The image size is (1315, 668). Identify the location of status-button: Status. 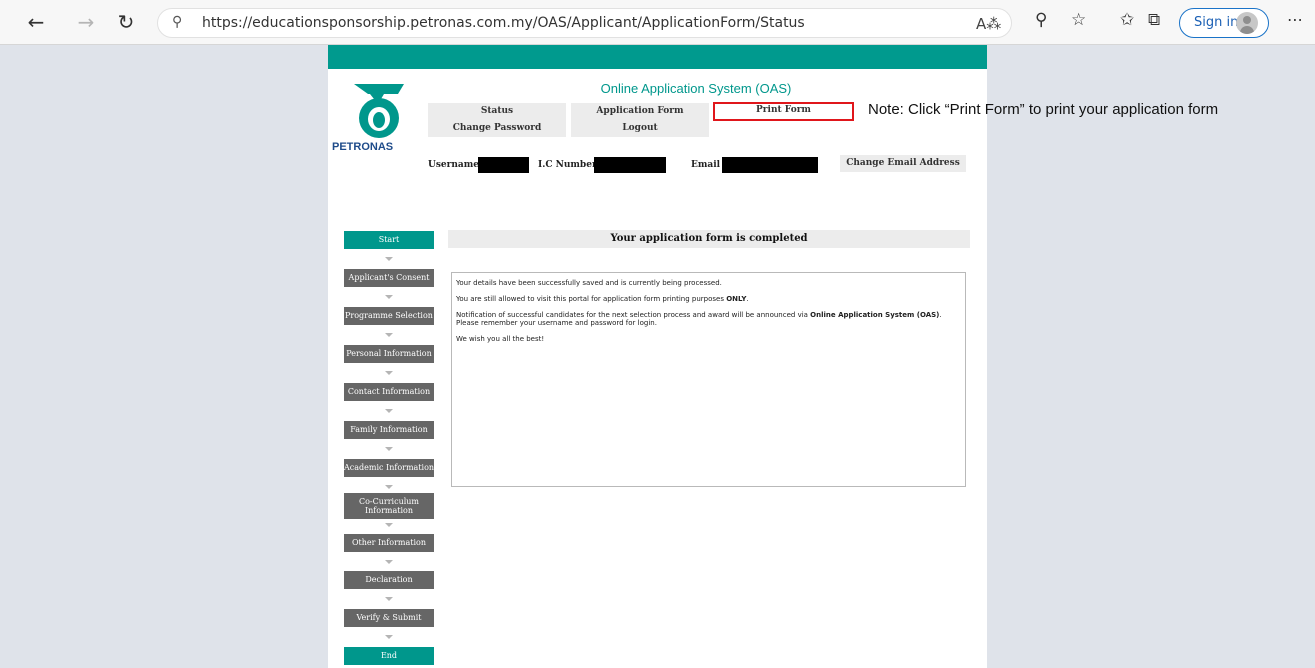
(497, 111).